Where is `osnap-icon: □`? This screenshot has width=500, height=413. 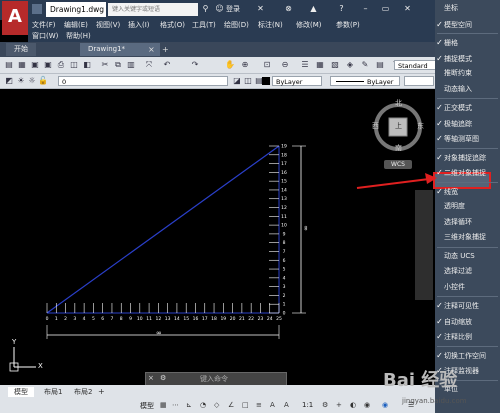
osnap-icon: □ is located at coordinates (245, 405).